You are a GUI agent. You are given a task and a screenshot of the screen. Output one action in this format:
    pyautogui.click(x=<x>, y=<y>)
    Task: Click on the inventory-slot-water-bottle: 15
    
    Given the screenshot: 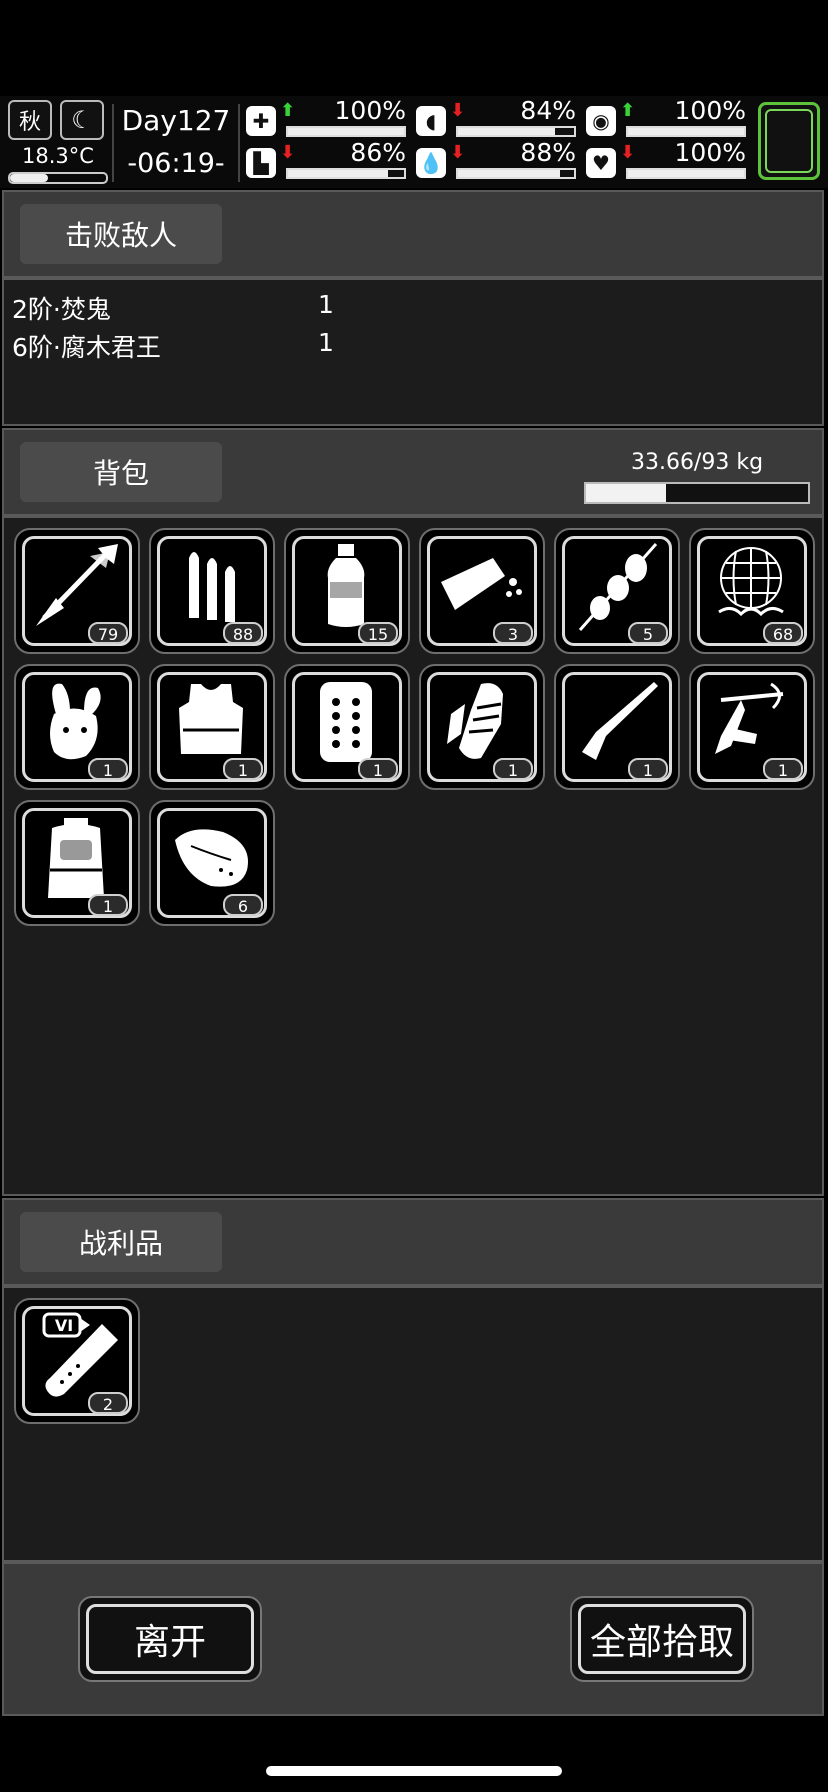 What is the action you would take?
    pyautogui.click(x=347, y=591)
    